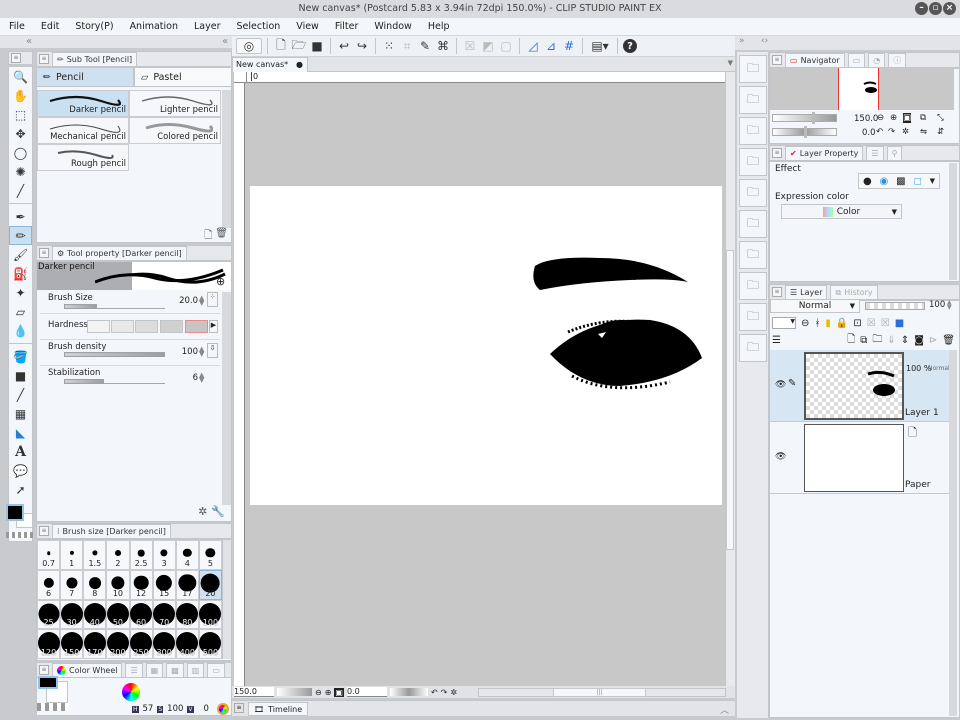  I want to click on toolprop-scrollbar, so click(226, 398).